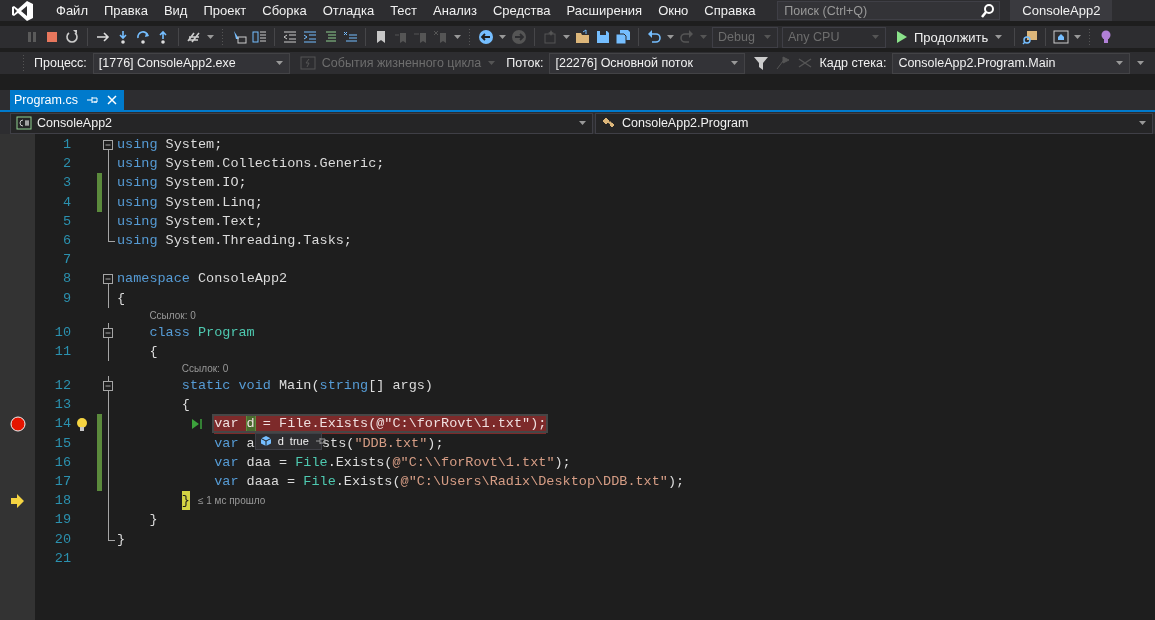 Image resolution: width=1155 pixels, height=620 pixels. What do you see at coordinates (190, 202) in the screenshot?
I see `code-line: using System.Linq;` at bounding box center [190, 202].